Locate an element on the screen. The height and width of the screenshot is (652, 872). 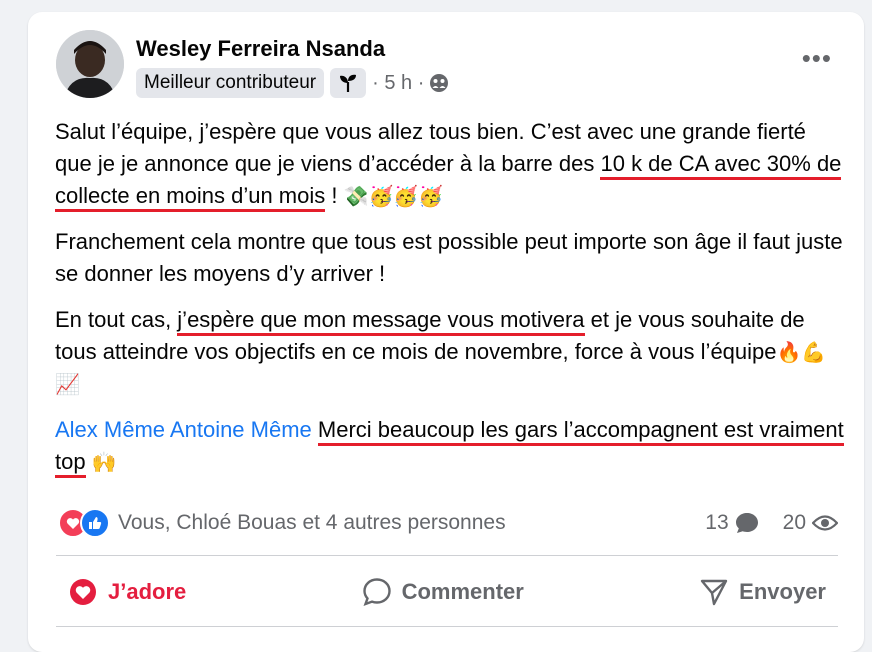
sprout-icon is located at coordinates (348, 83).